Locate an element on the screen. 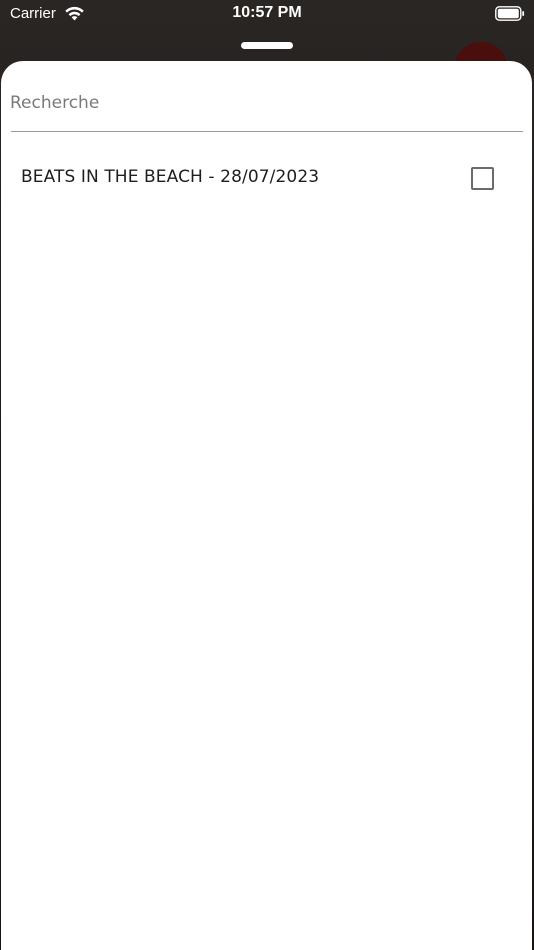  list-item-label: BEATS IN THE BEACH - 28/07/2023 is located at coordinates (170, 177).